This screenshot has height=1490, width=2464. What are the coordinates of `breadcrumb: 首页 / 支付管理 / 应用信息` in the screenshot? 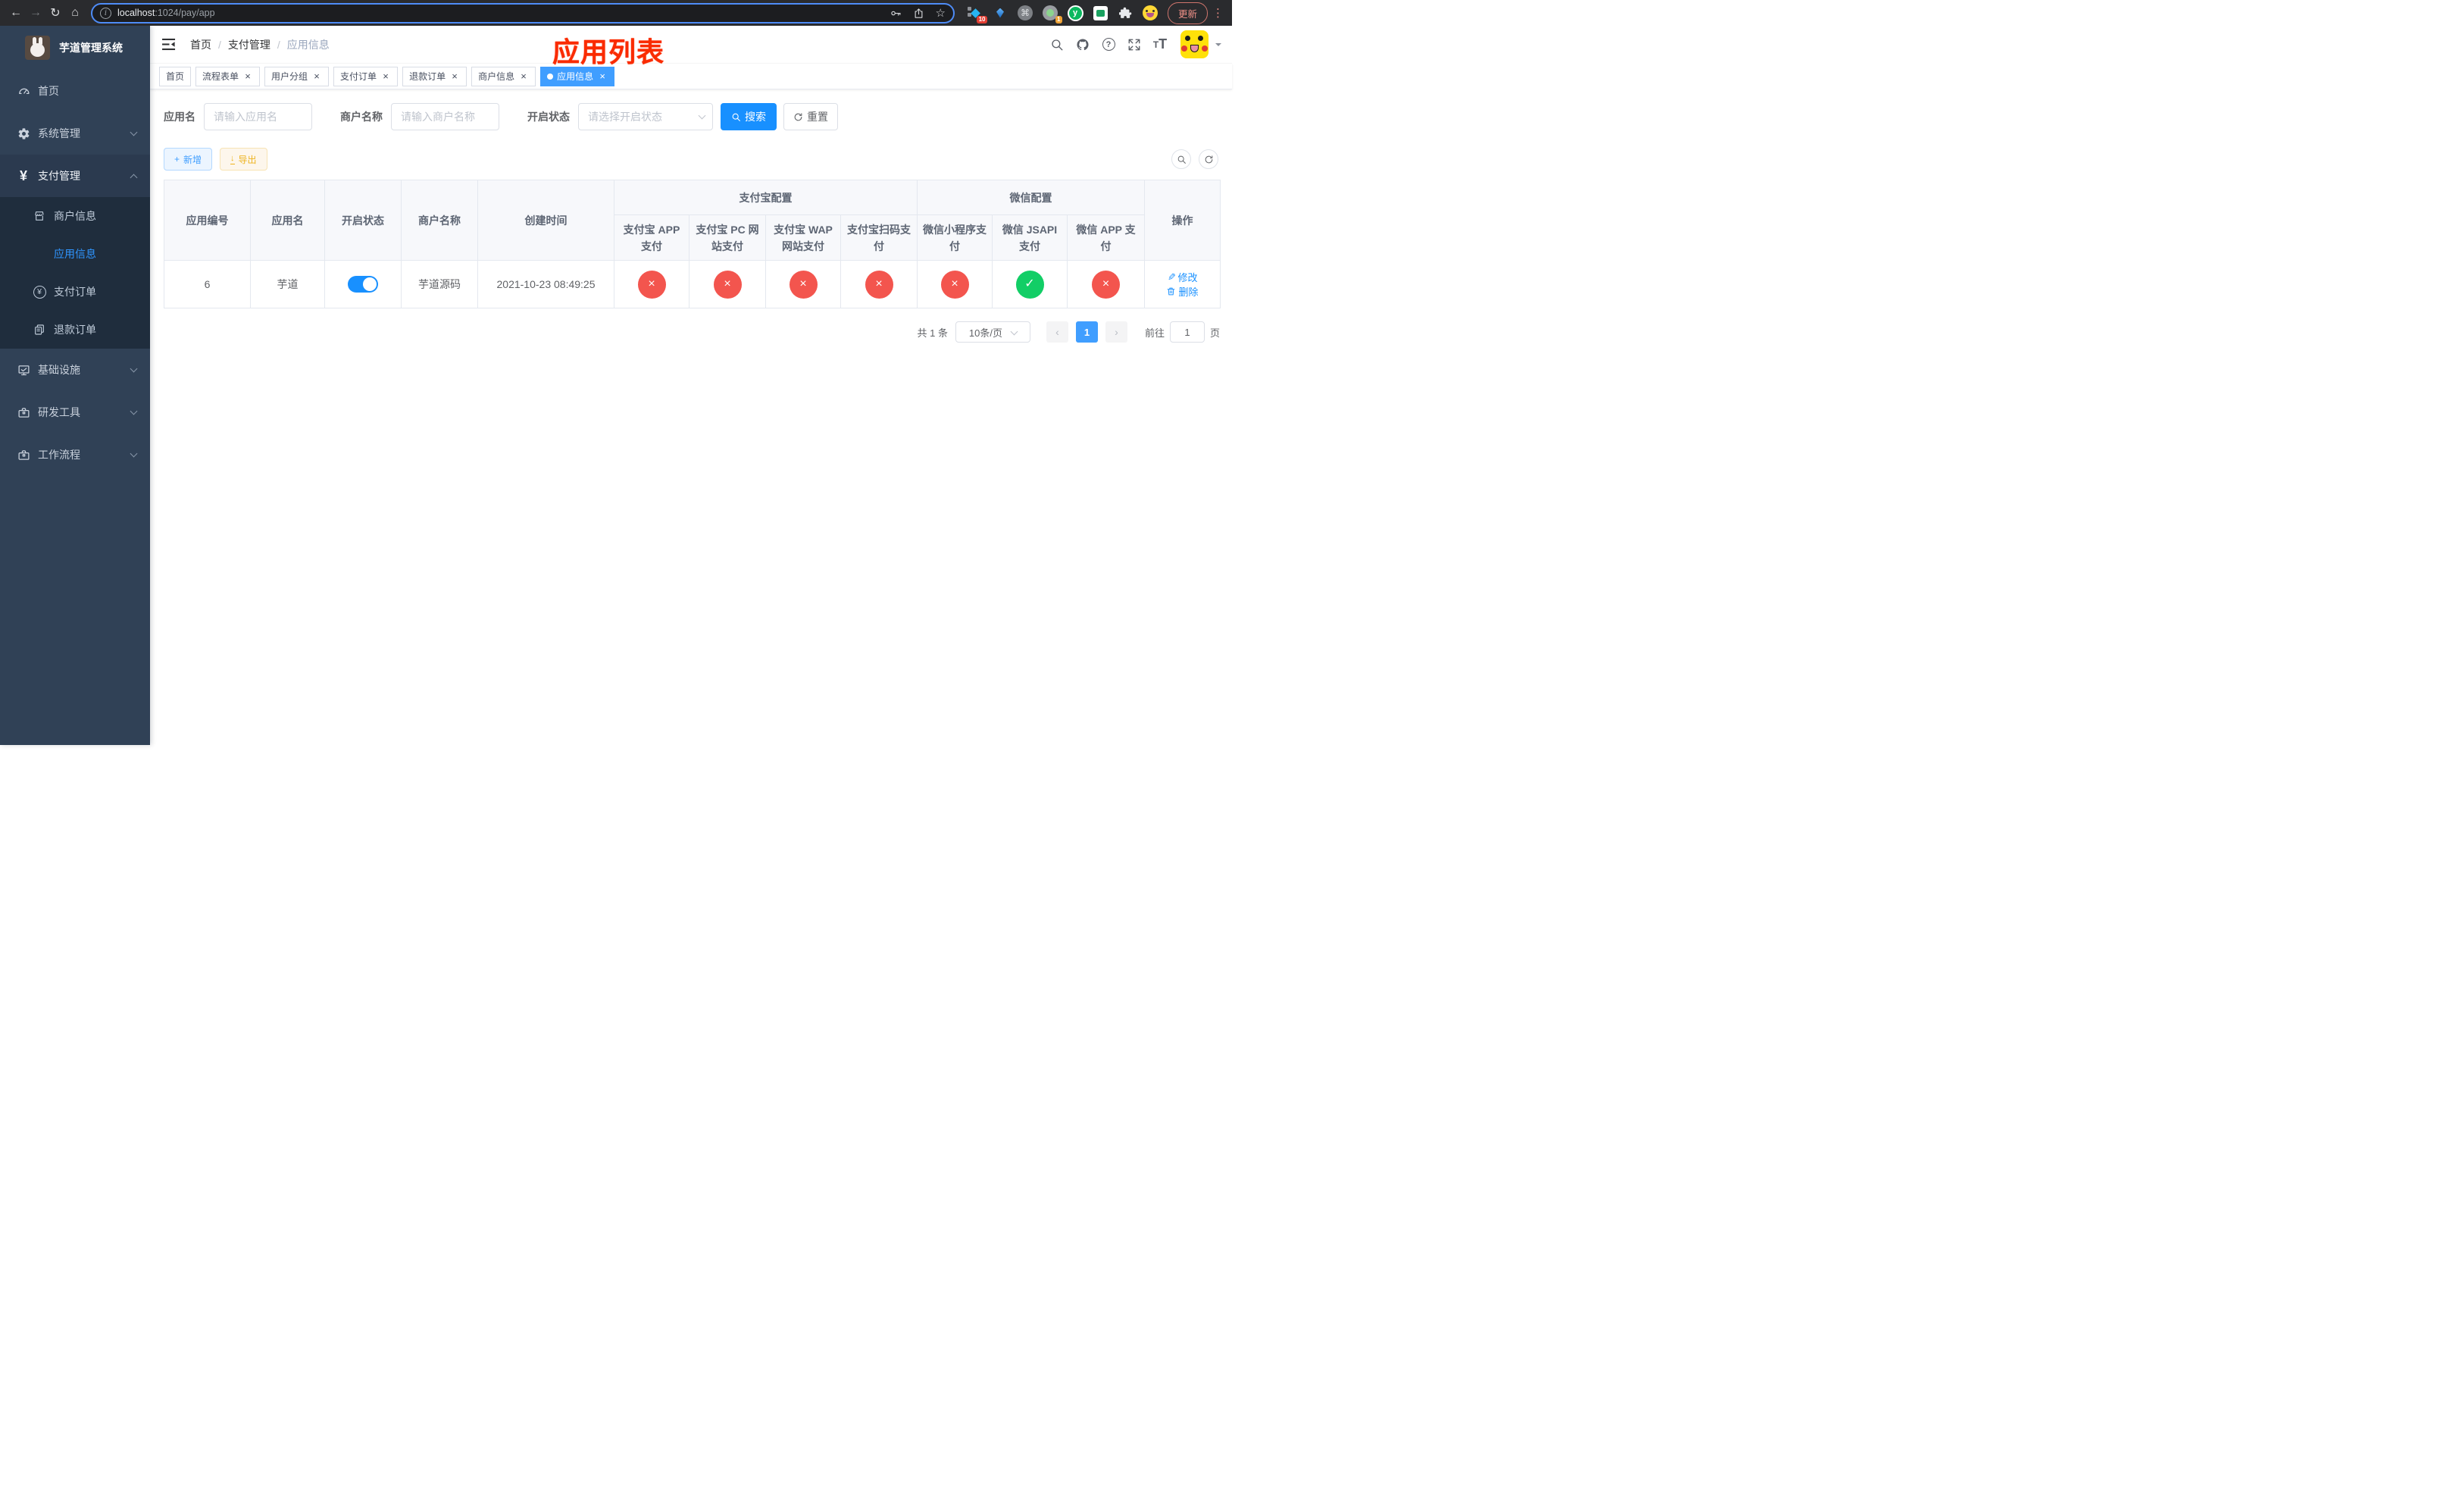 It's located at (260, 44).